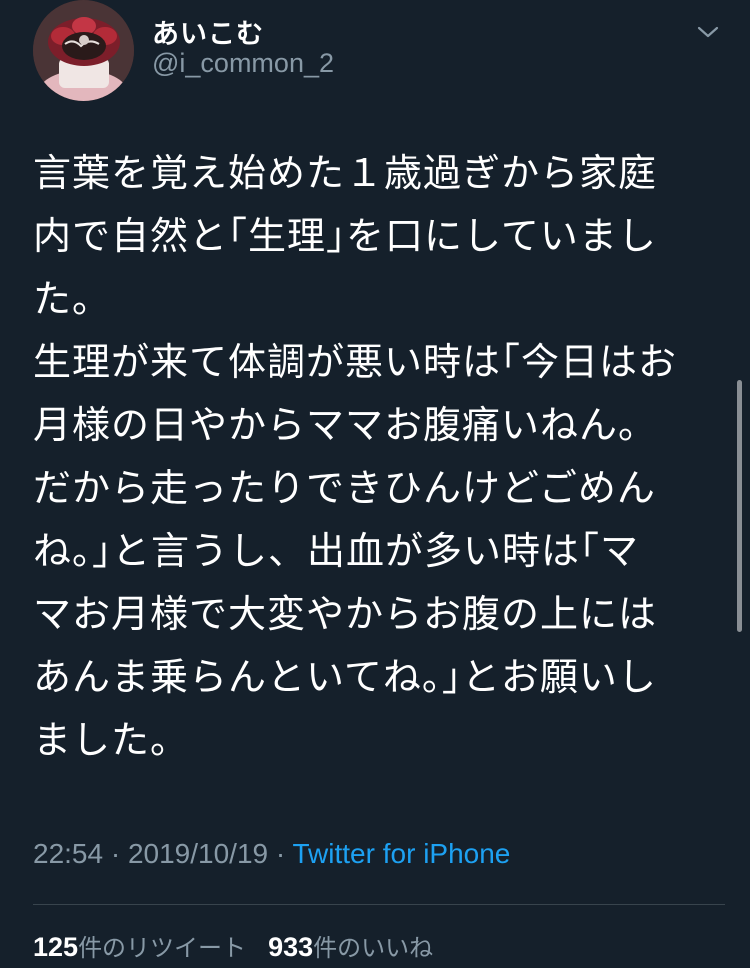 The height and width of the screenshot is (968, 750). I want to click on tweet-line: ました。, so click(111, 740).